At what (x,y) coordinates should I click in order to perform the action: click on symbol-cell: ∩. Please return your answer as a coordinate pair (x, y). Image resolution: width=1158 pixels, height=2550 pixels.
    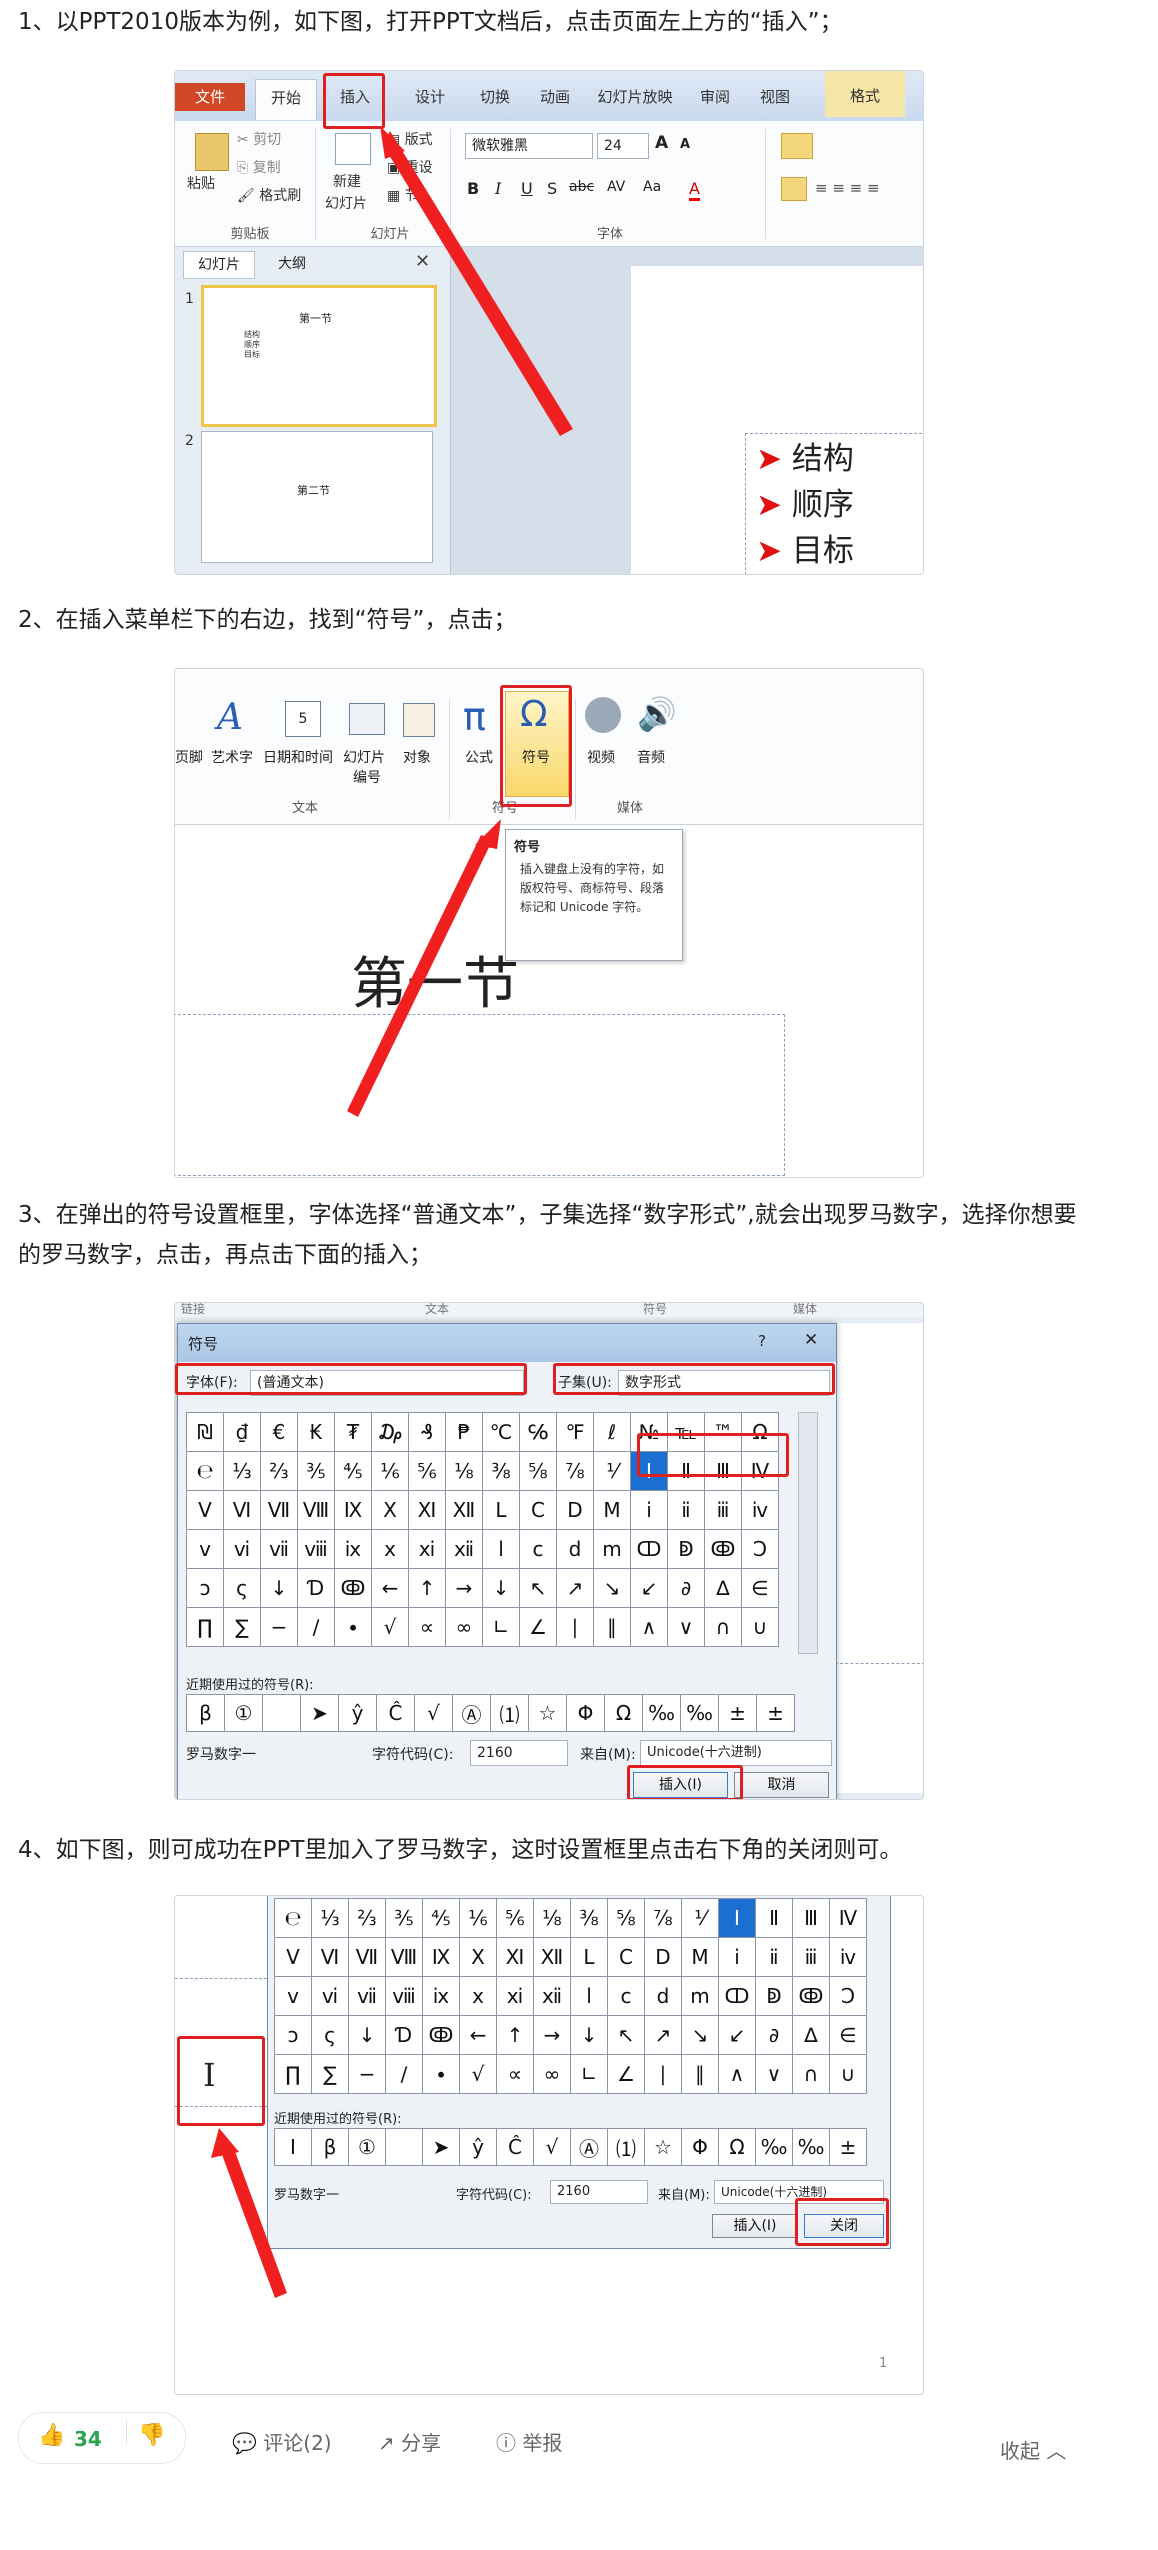
    Looking at the image, I should click on (723, 1627).